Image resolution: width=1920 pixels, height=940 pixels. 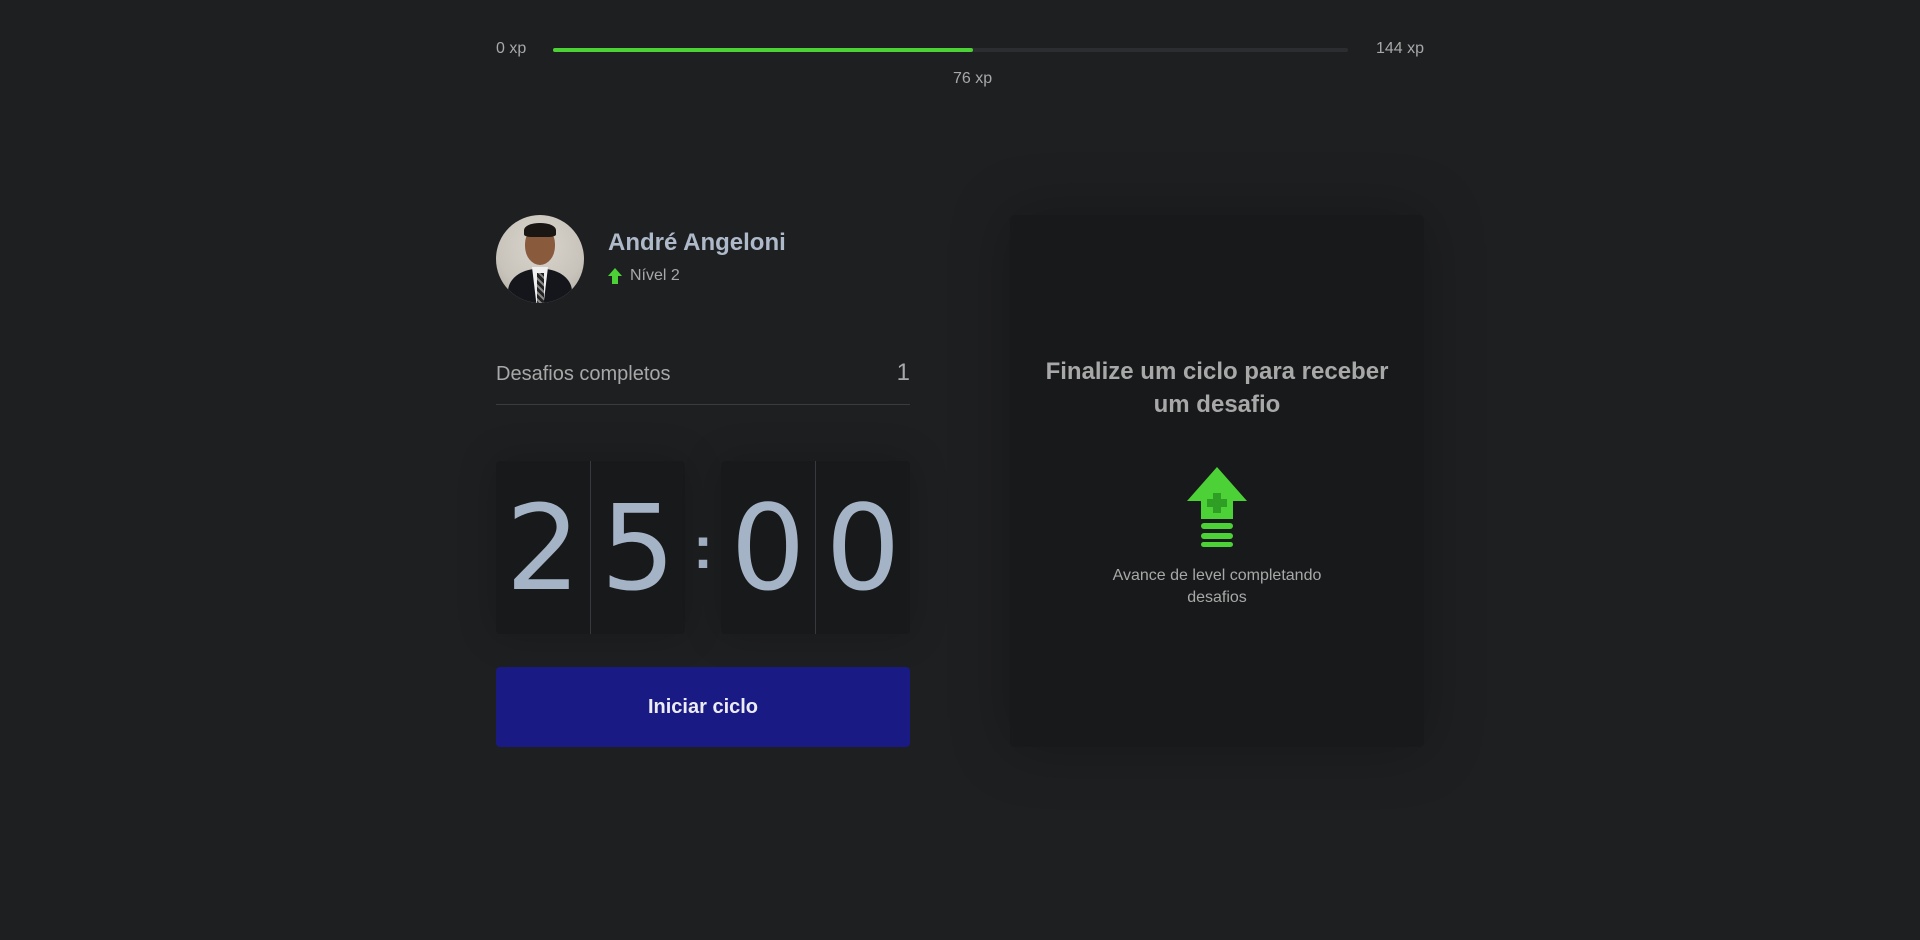 I want to click on countdown-timer: 2 5 : 0 0, so click(x=703, y=547).